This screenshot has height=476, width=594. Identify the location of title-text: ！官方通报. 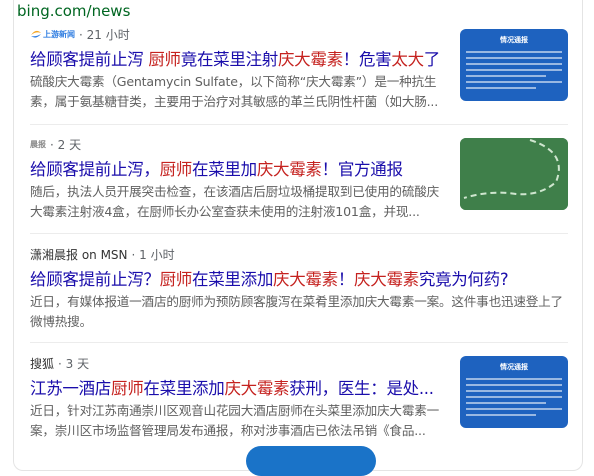
(362, 169).